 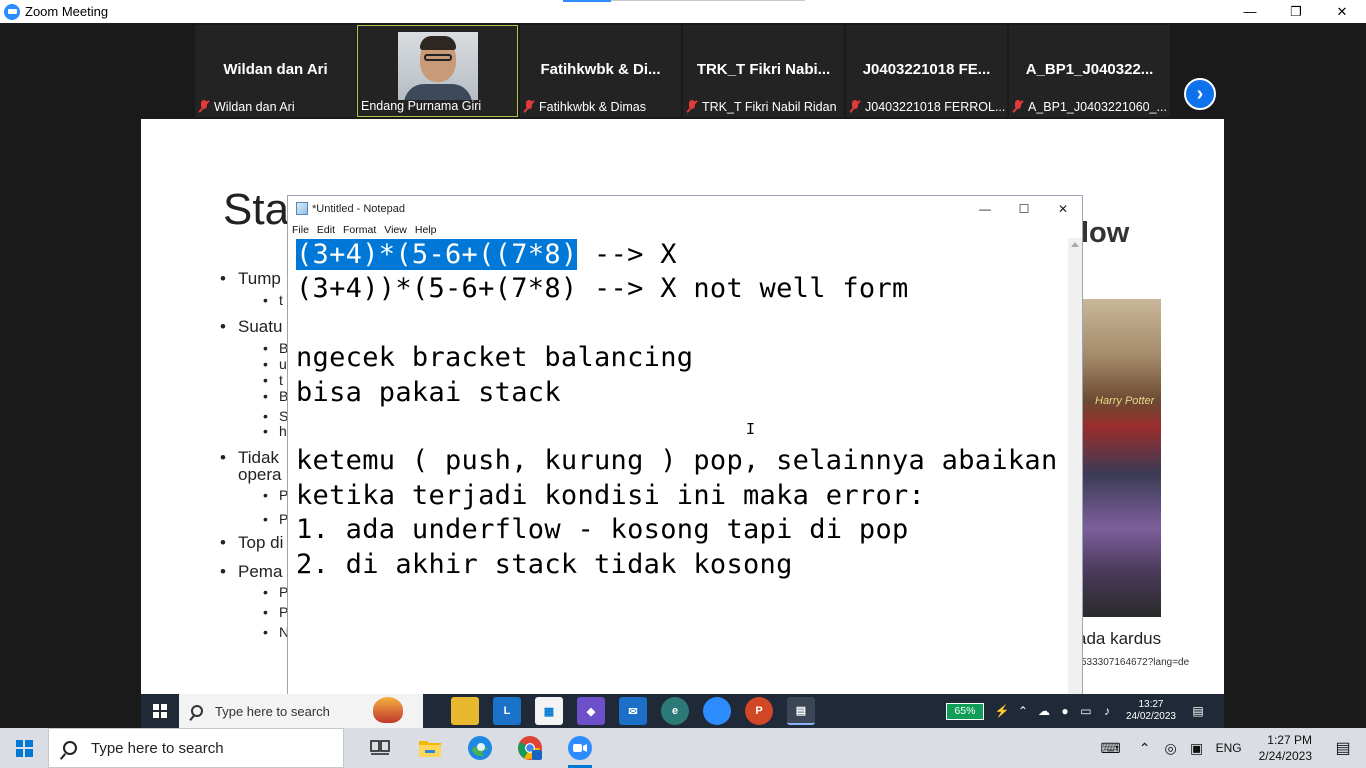 What do you see at coordinates (1229, 748) in the screenshot?
I see `language-indicator: ENG` at bounding box center [1229, 748].